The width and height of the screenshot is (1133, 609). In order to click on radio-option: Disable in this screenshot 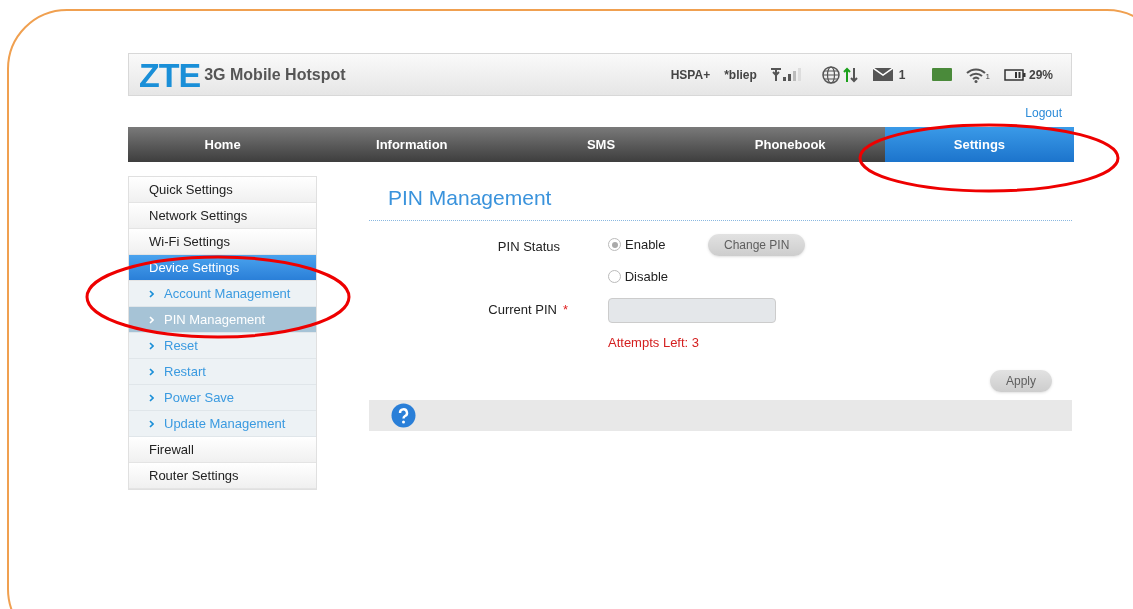, I will do `click(638, 276)`.